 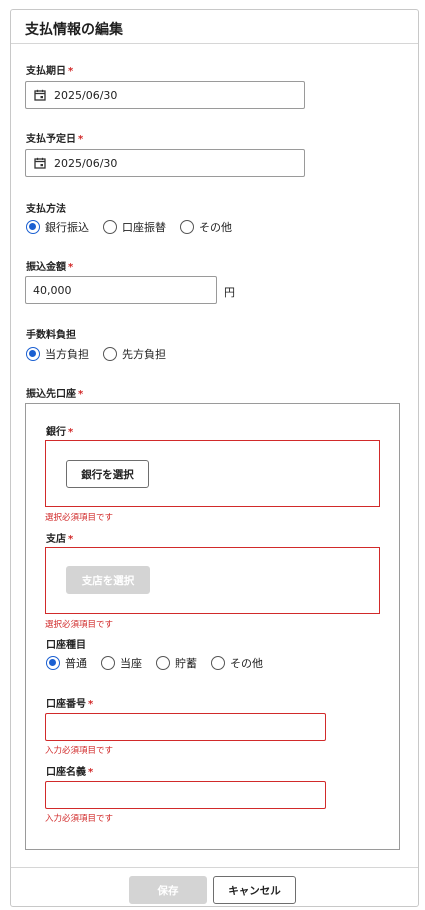 I want to click on payment-method-label: 支払方法, so click(x=46, y=209).